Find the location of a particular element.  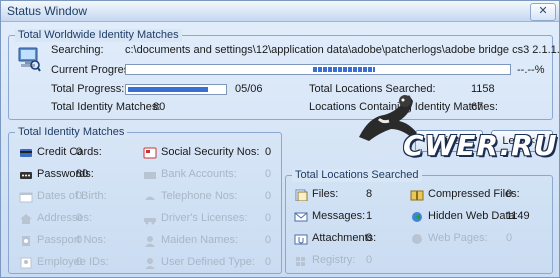

current-progress-marquee is located at coordinates (344, 69).